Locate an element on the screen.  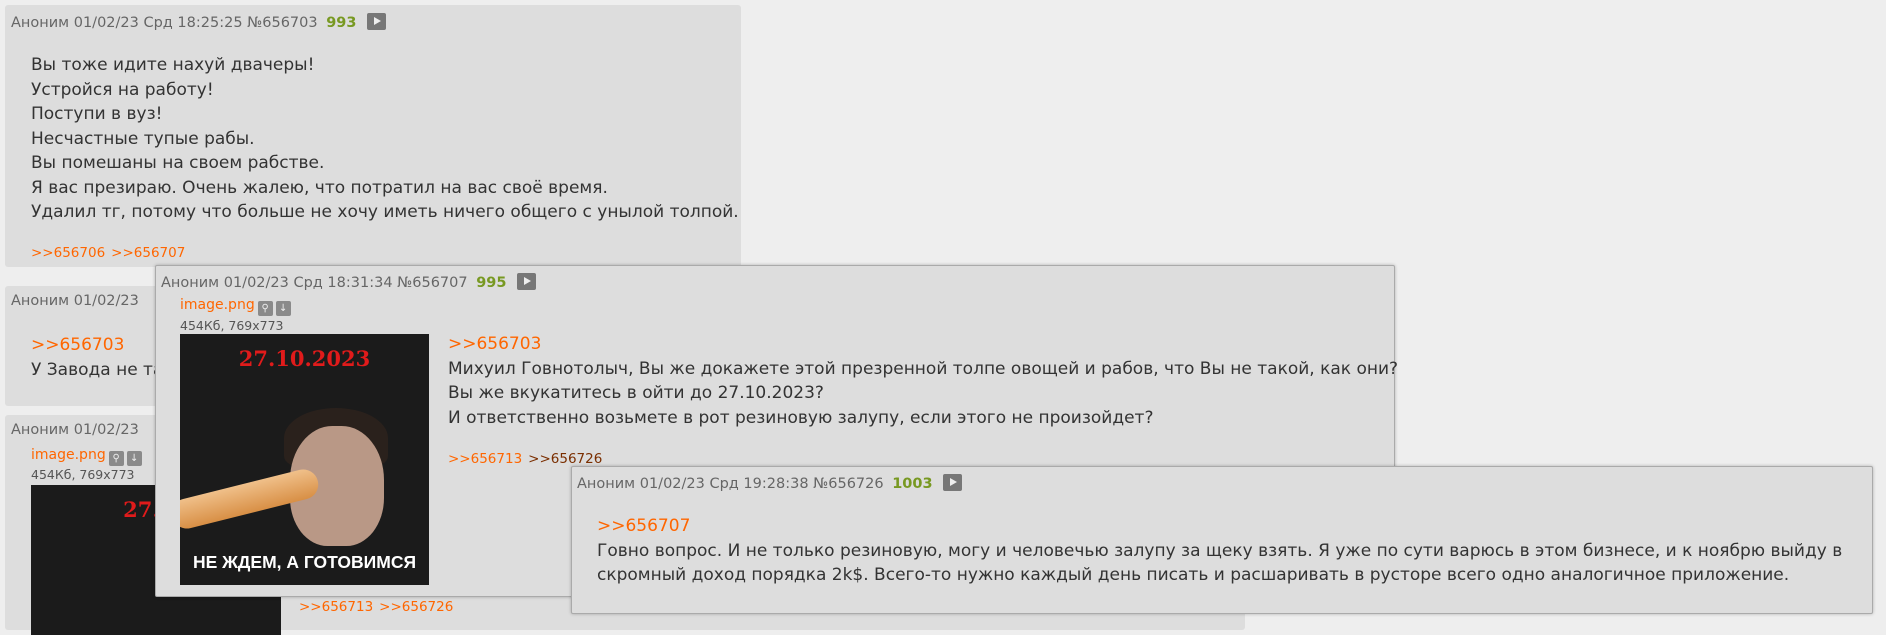
reply-link: >>656706 is located at coordinates (68, 253).